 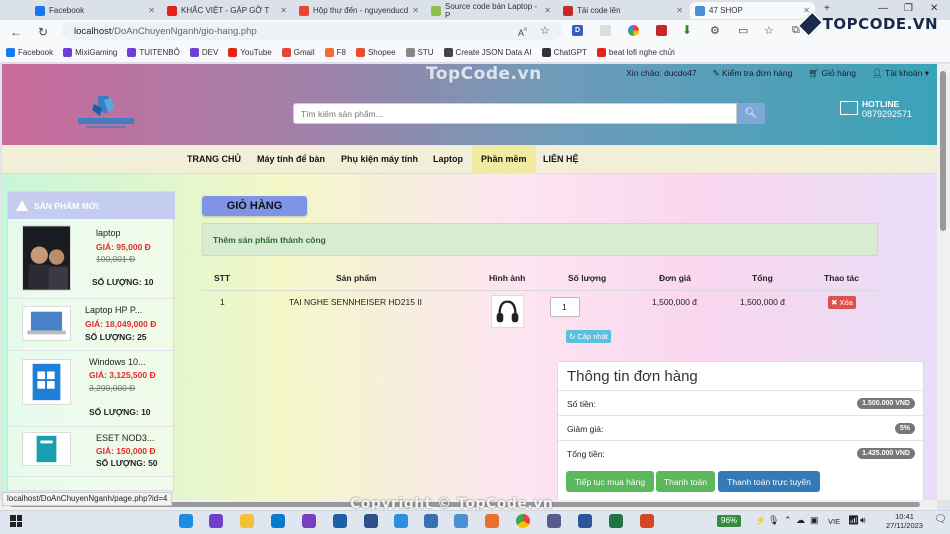 What do you see at coordinates (379, 159) in the screenshot?
I see `nav-item-accessories: Phụ kiện máy tính` at bounding box center [379, 159].